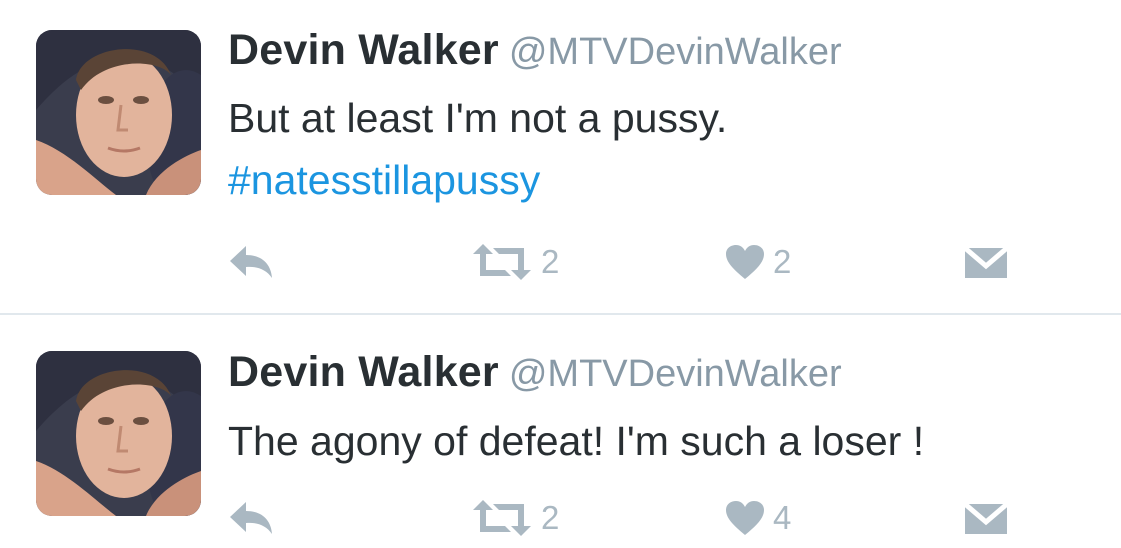 The height and width of the screenshot is (548, 1121). I want to click on hashtag-link: #natesstillapussy, so click(477, 180).